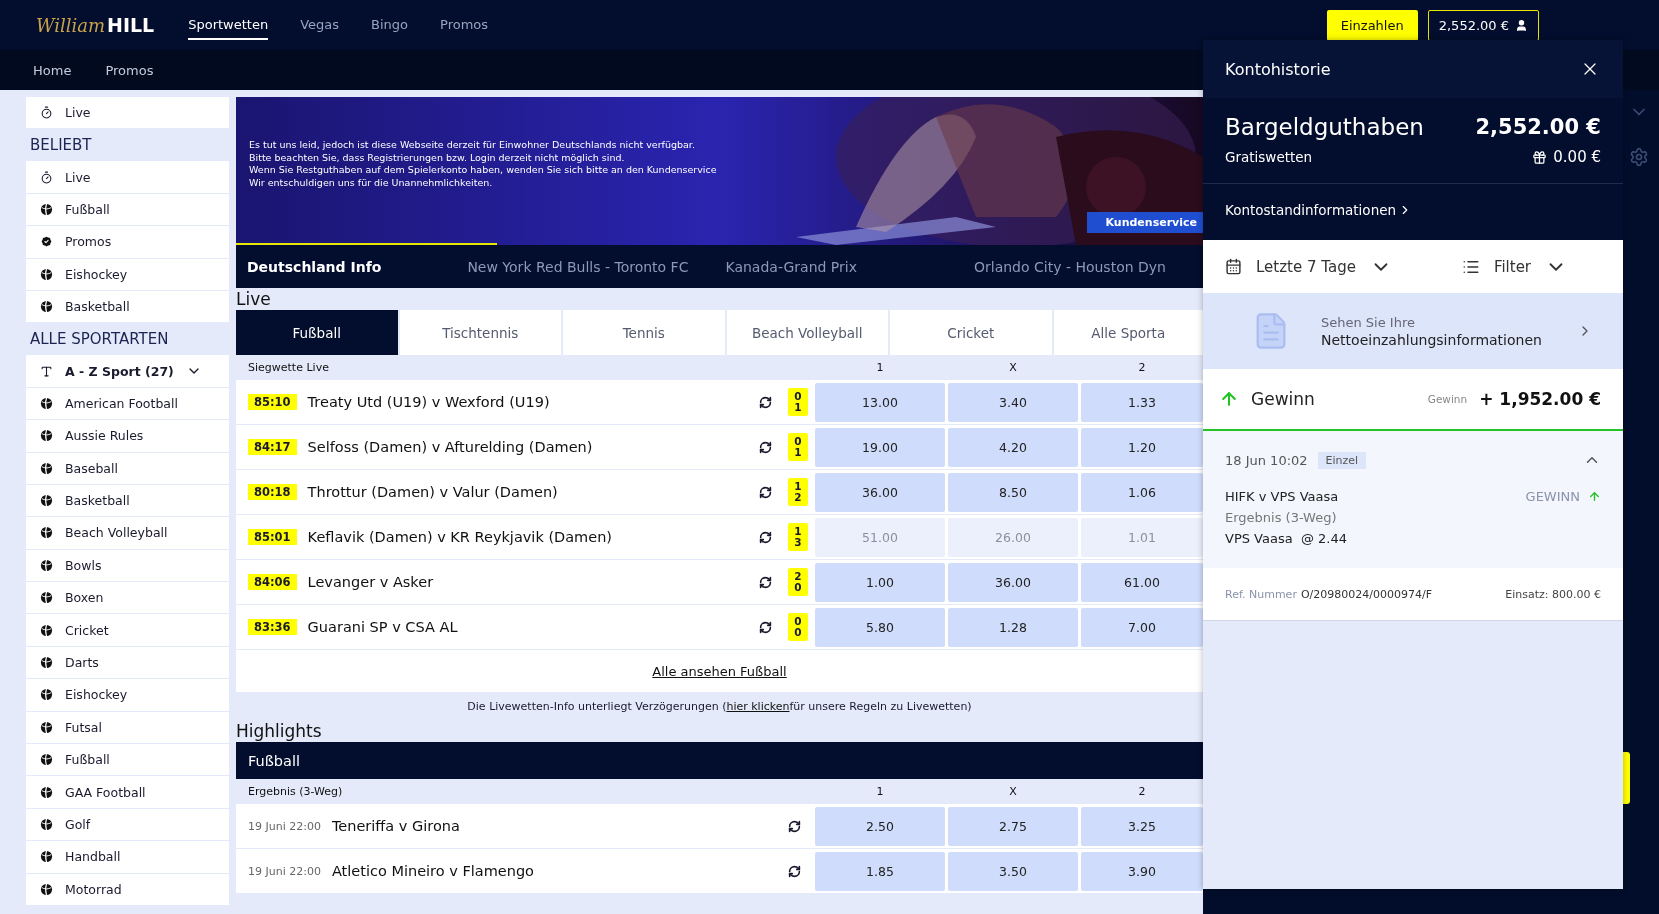 The width and height of the screenshot is (1659, 914). Describe the element at coordinates (228, 25) in the screenshot. I see `nav-link: Sportwetten` at that location.